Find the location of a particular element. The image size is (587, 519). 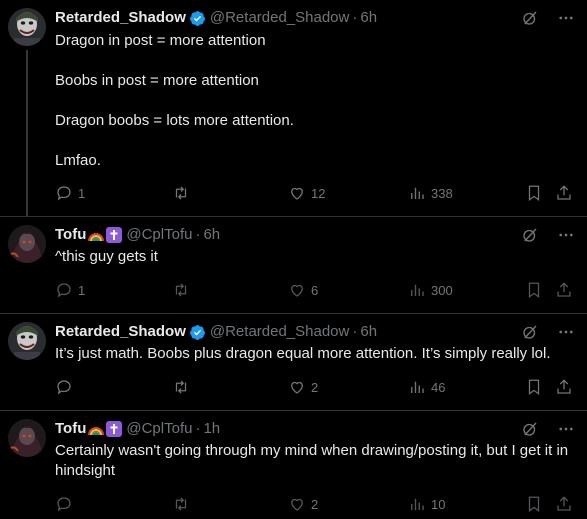

post-actions: 2 10 is located at coordinates (315, 504).